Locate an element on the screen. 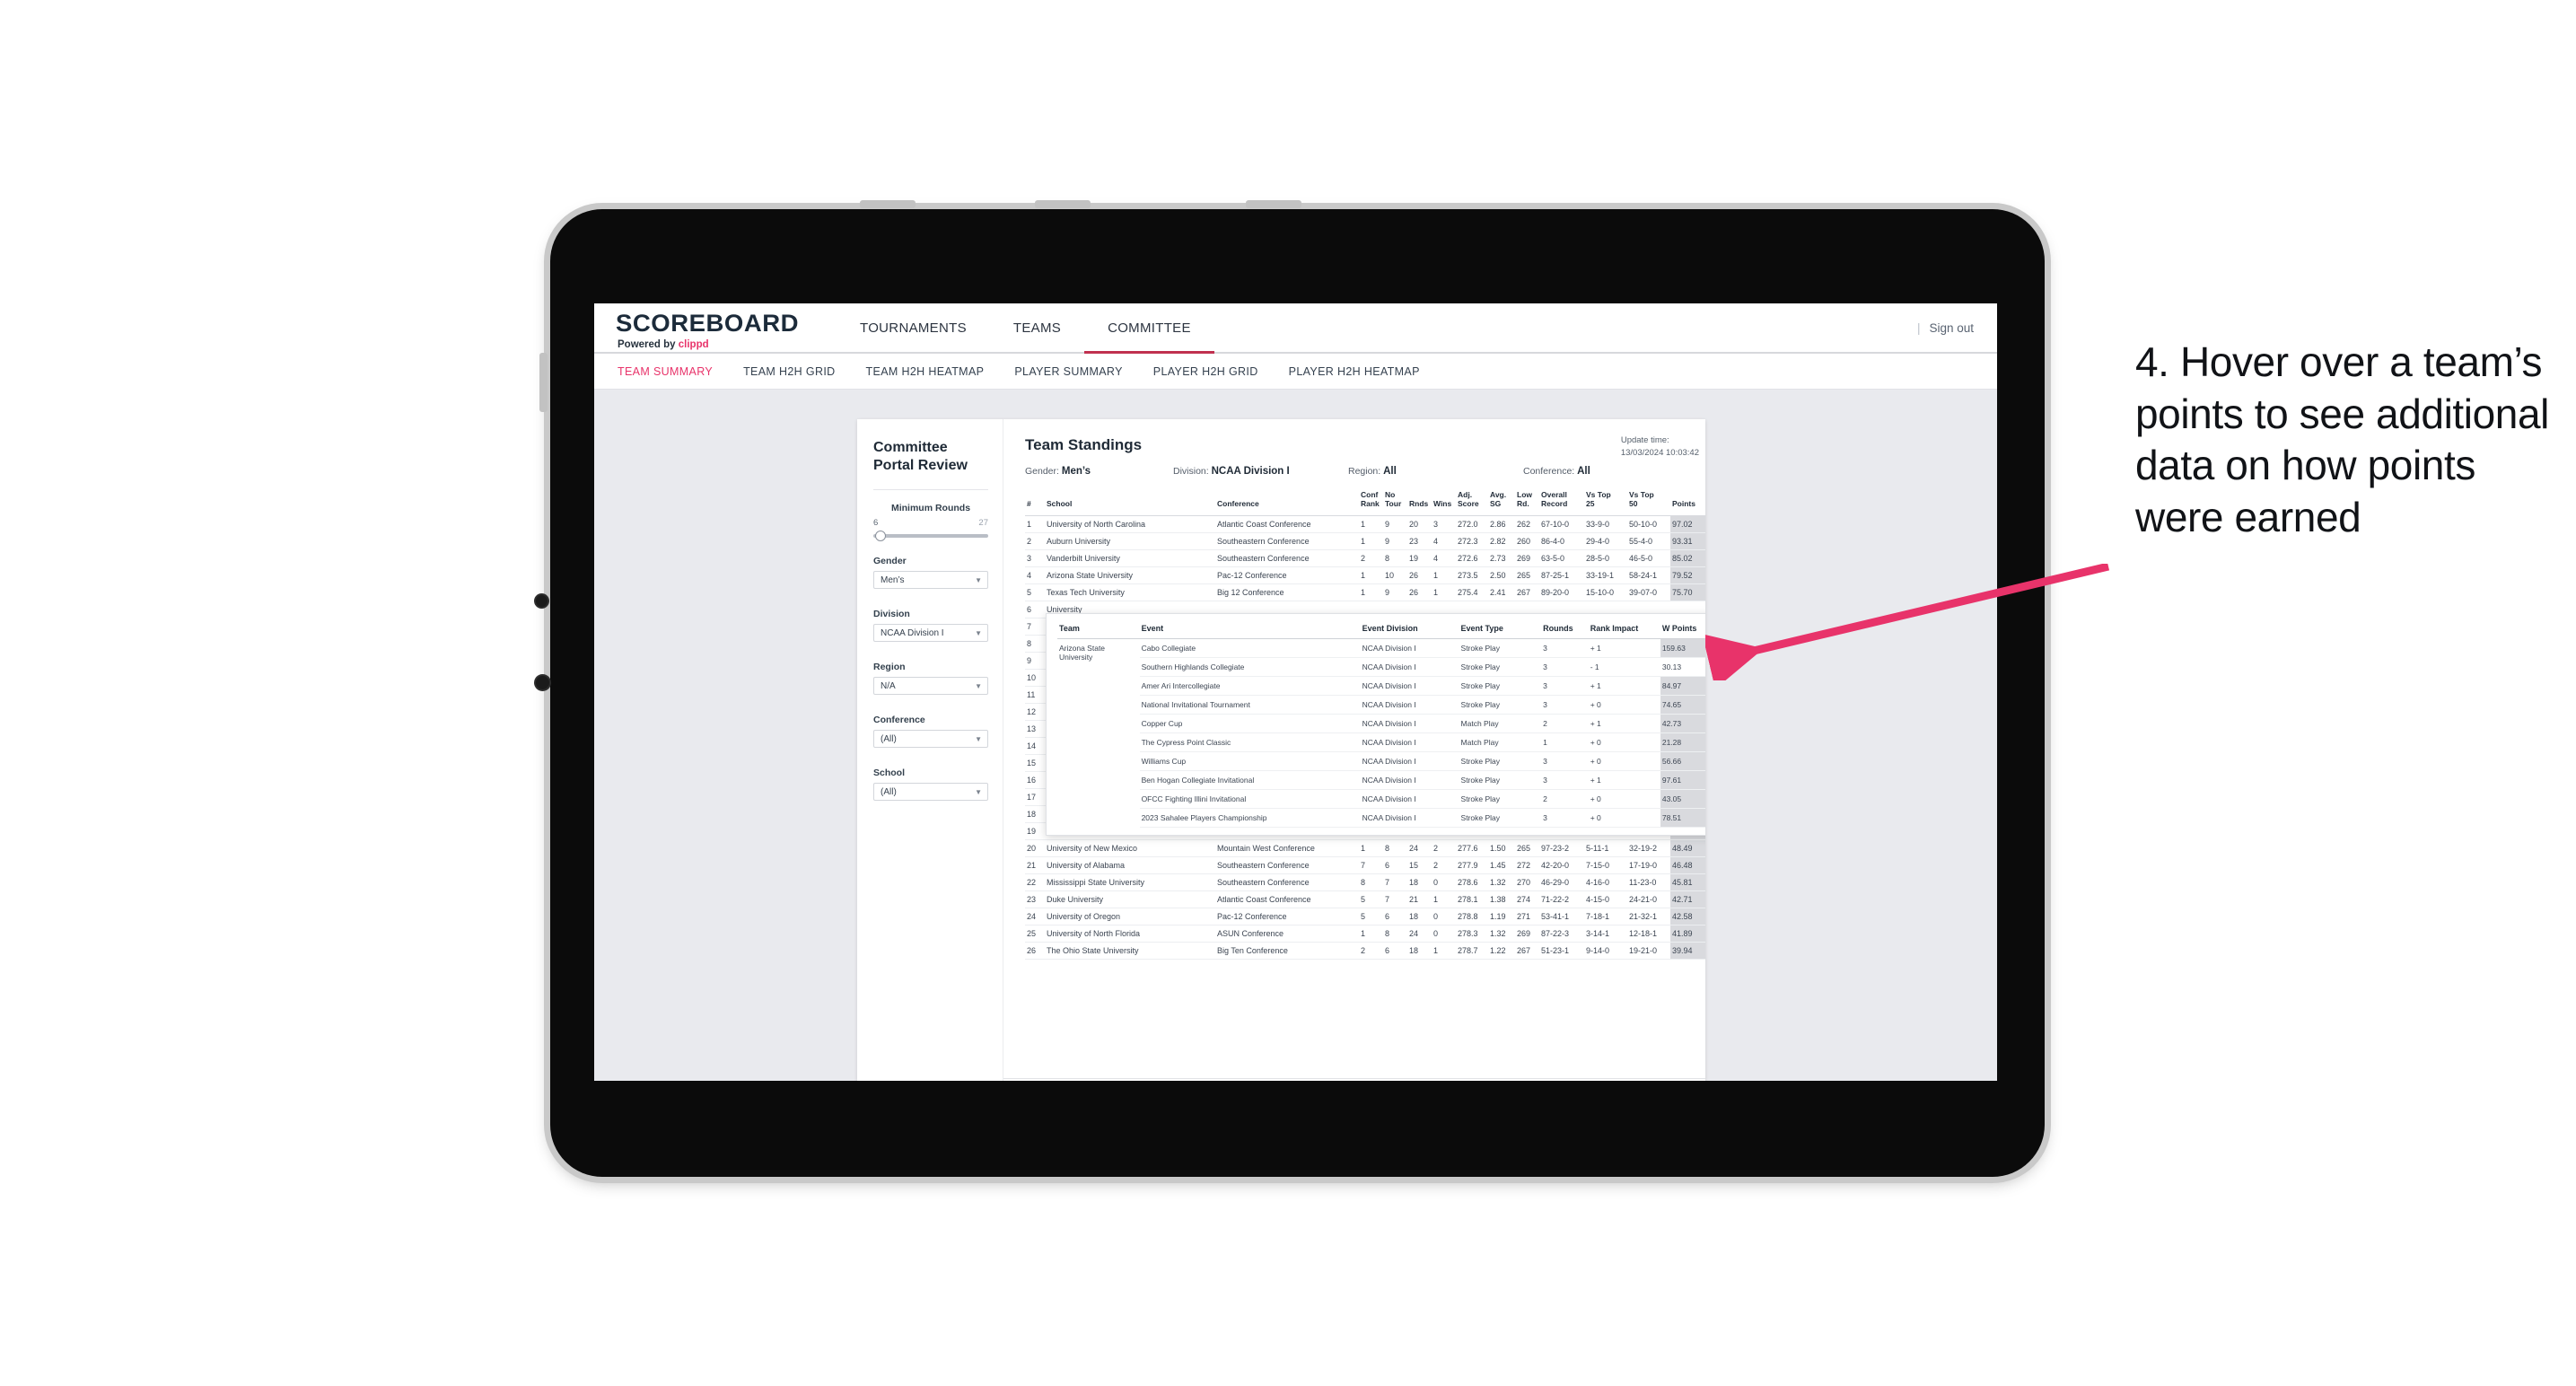  col-school: School is located at coordinates (1130, 501).